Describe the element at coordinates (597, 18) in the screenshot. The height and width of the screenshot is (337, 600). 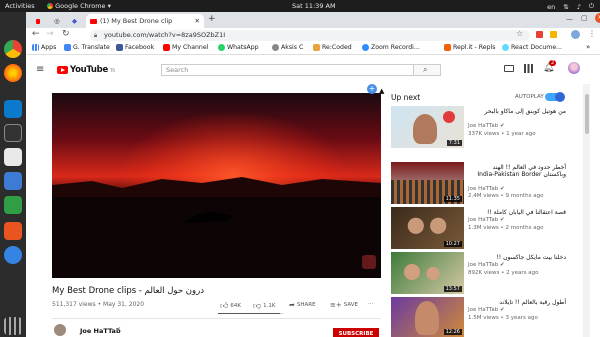
I see `window-close-icon: ✕` at that location.